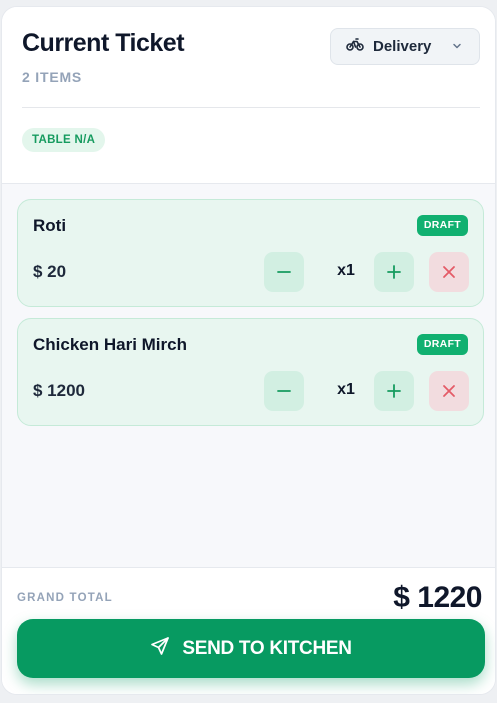 Image resolution: width=497 pixels, height=703 pixels. I want to click on order-mode-select: Delivery, so click(405, 46).